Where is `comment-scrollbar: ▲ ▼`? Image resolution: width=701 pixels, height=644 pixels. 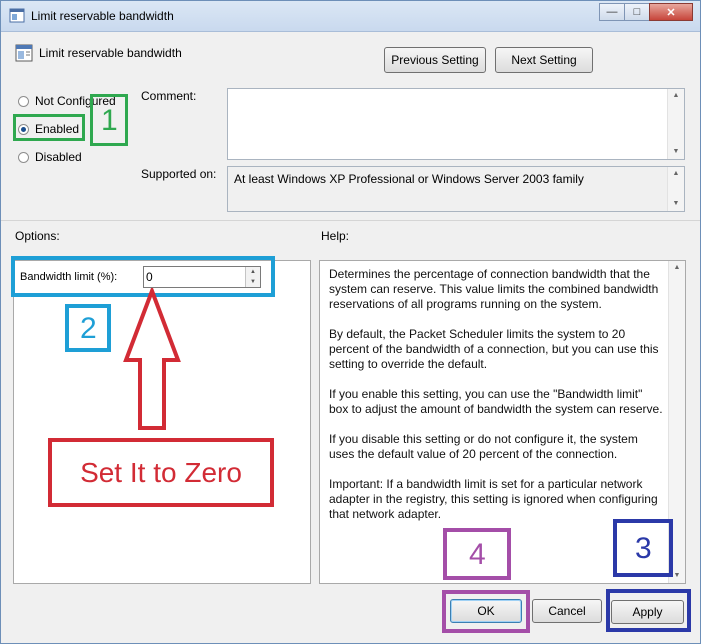
comment-scrollbar: ▲ ▼ is located at coordinates (675, 124).